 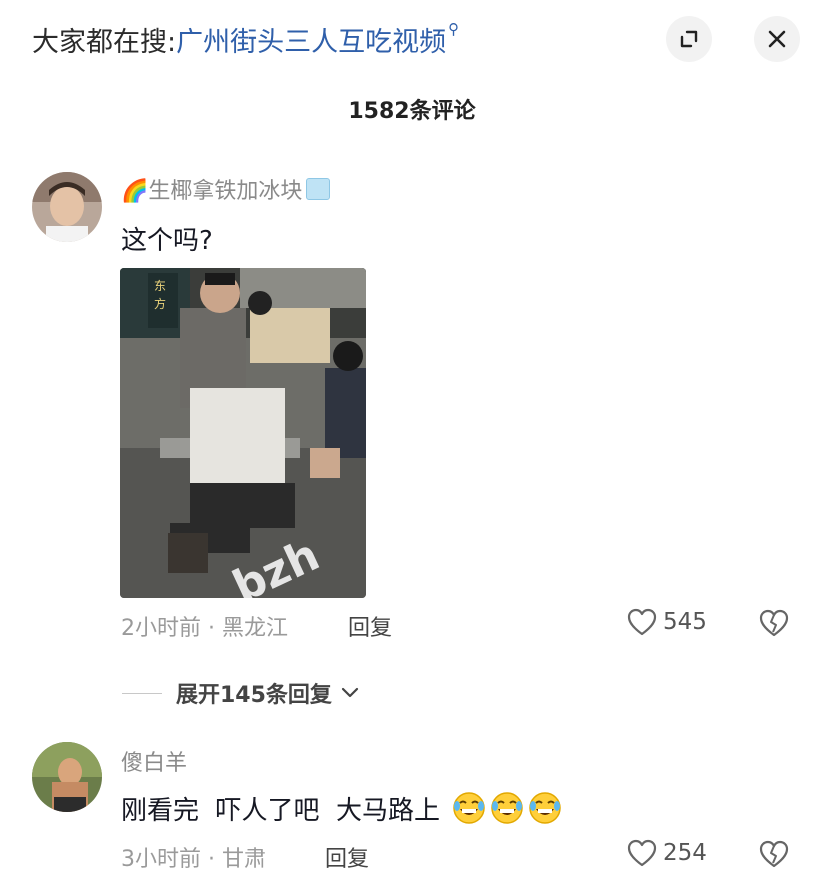 I want to click on comment-username: 🌈生椰拿铁加冰块, so click(x=226, y=189).